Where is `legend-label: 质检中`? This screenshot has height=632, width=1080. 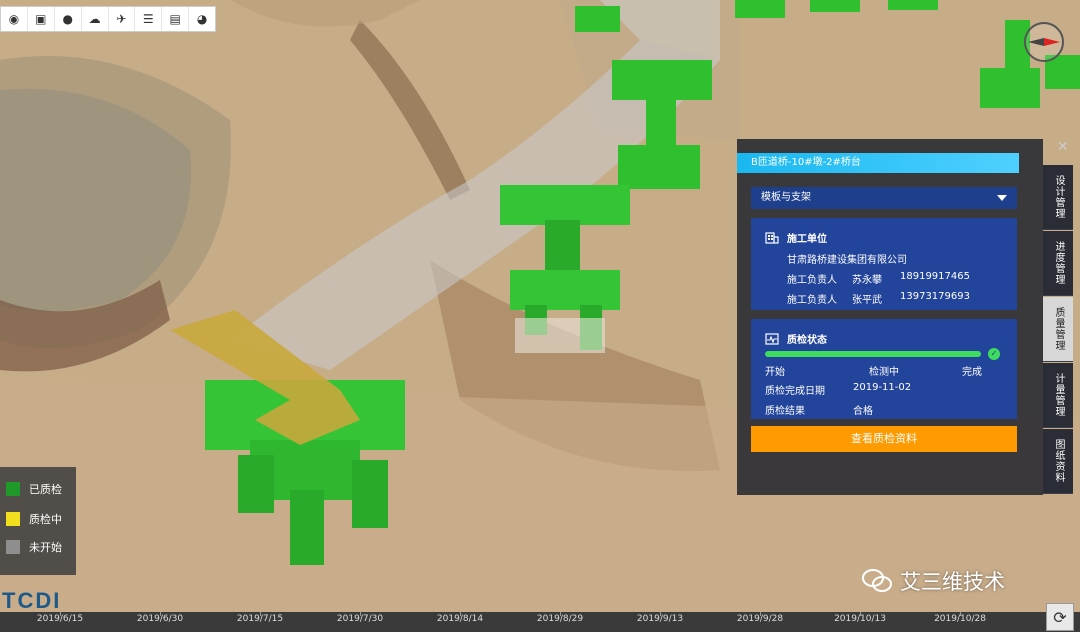 legend-label: 质检中 is located at coordinates (45, 519).